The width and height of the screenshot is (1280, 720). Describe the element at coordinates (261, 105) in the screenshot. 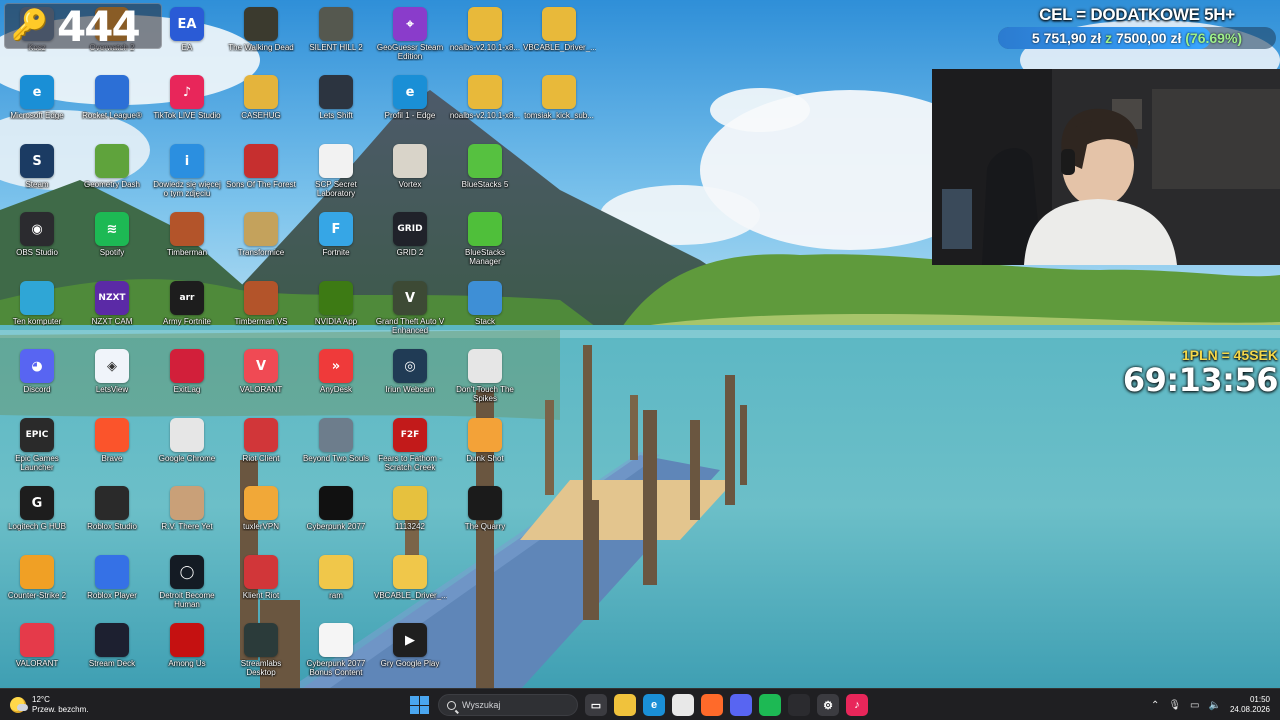

I see `desktop-icon: CASEHUG` at that location.